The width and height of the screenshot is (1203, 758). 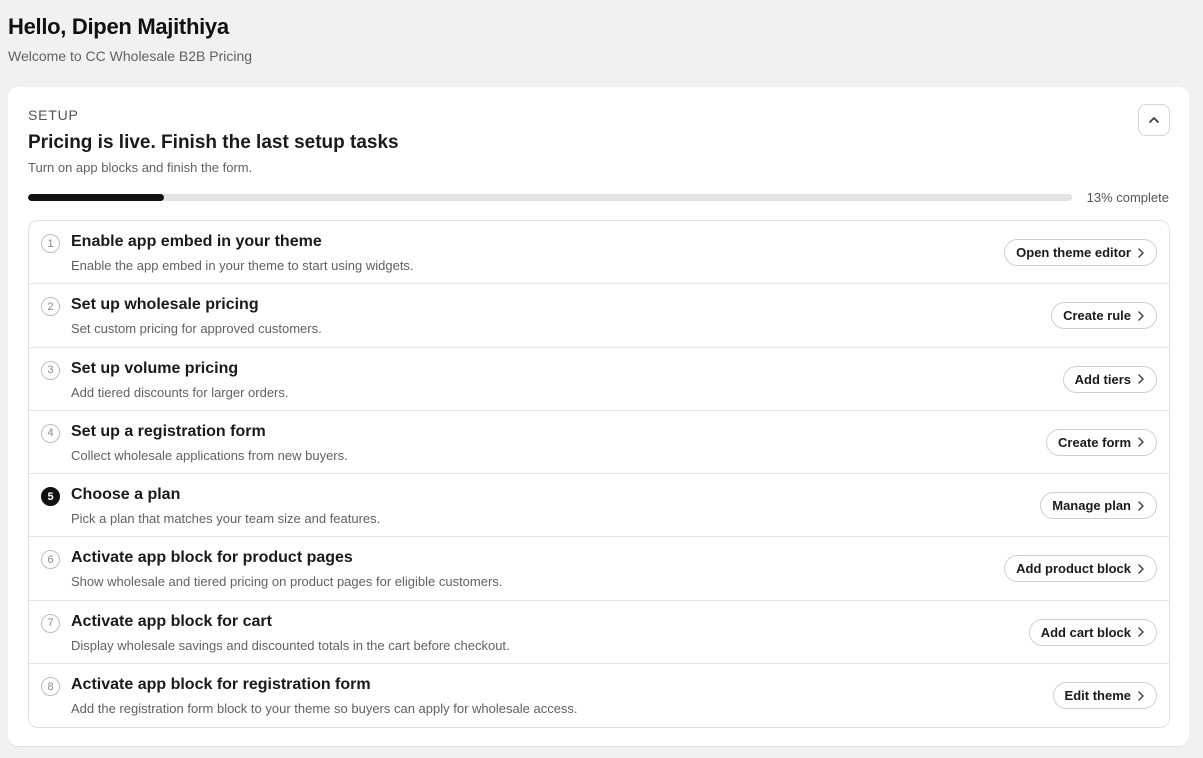 I want to click on task-step-number: 3, so click(x=50, y=370).